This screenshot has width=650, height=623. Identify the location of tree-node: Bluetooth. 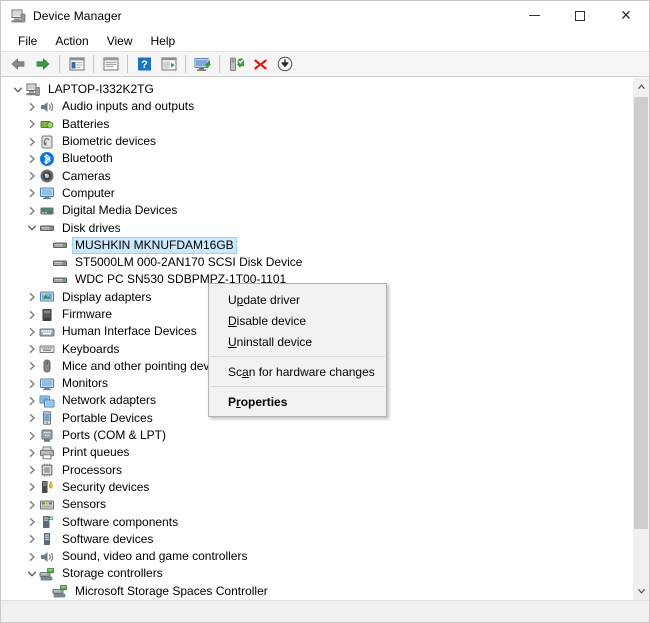
(316, 158).